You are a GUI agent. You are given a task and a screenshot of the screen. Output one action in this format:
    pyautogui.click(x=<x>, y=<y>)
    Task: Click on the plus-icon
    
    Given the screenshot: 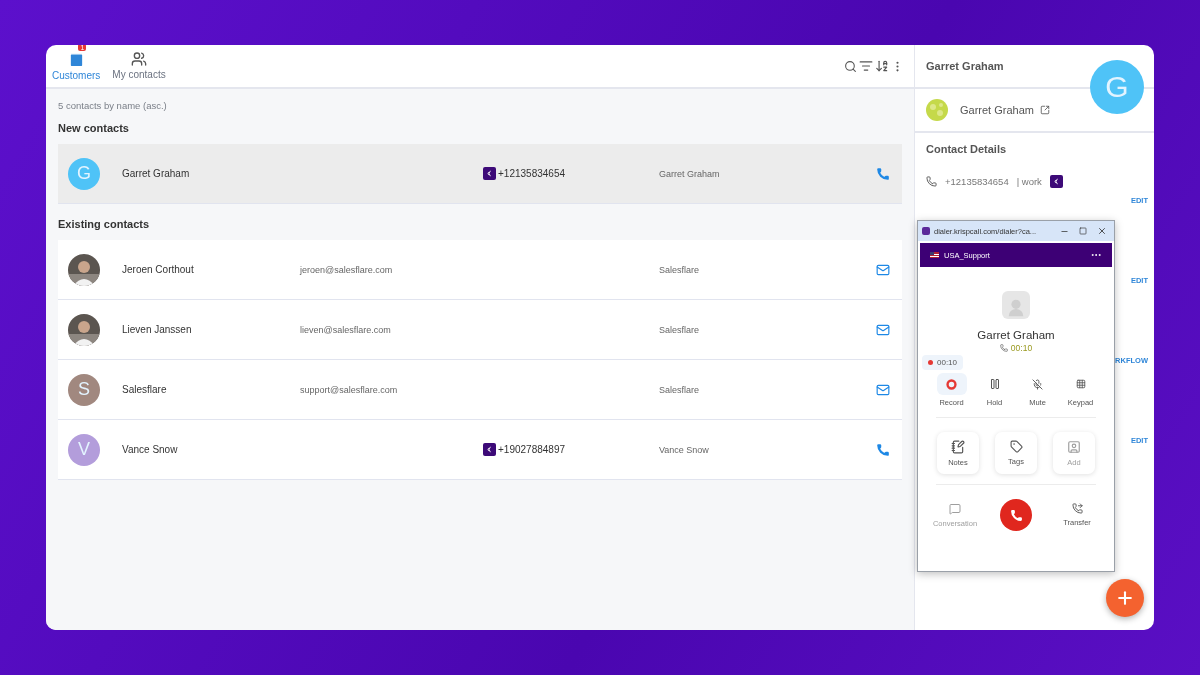 What is the action you would take?
    pyautogui.click(x=1125, y=598)
    